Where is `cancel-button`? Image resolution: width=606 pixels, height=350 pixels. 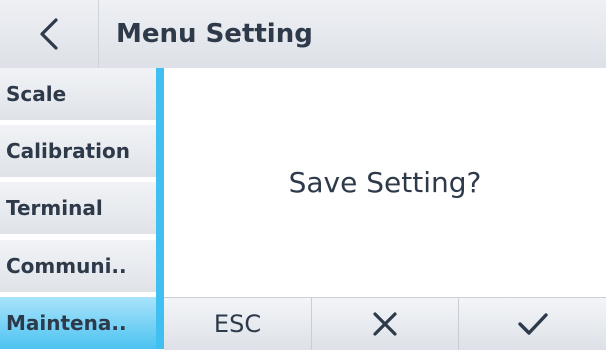
cancel-button is located at coordinates (384, 324).